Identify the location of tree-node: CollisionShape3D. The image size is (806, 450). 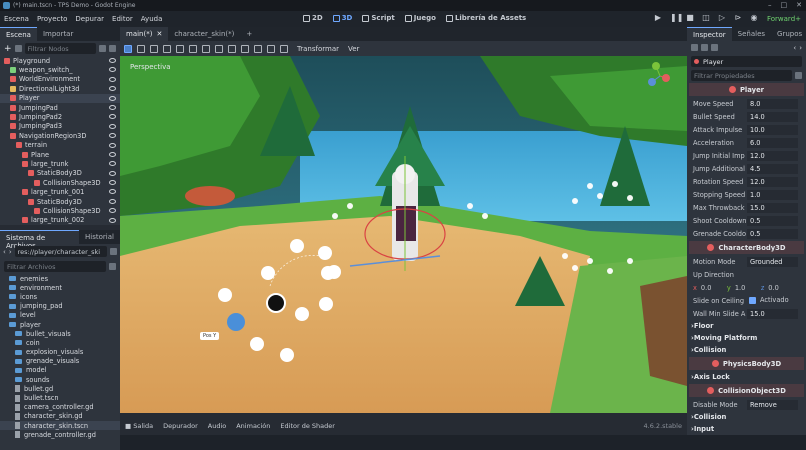
(60, 182).